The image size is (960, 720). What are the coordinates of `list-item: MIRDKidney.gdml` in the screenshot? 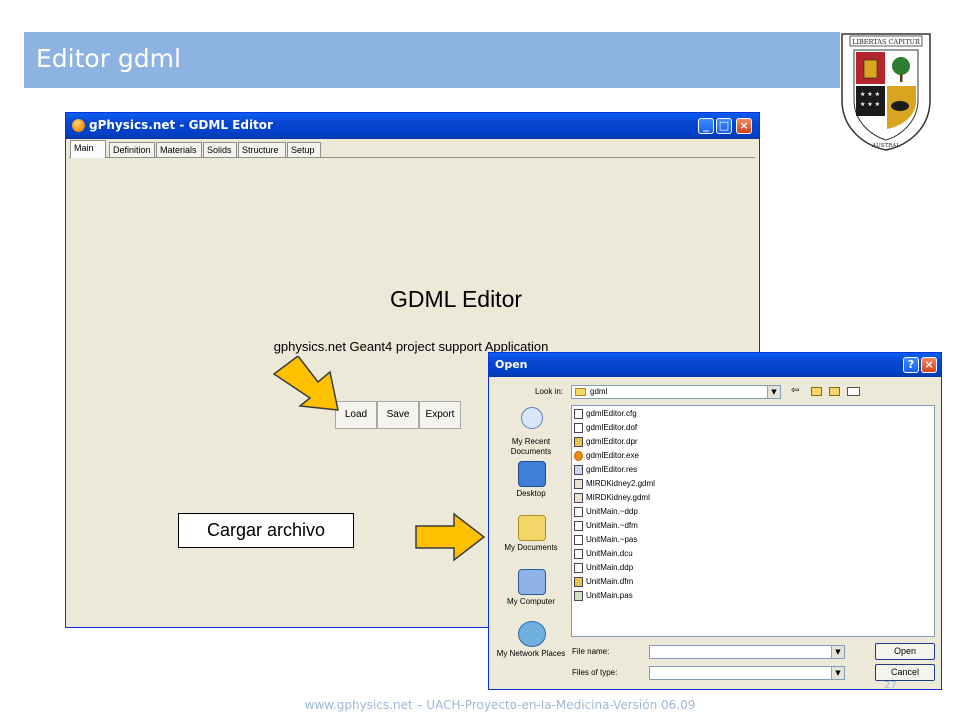 It's located at (612, 497).